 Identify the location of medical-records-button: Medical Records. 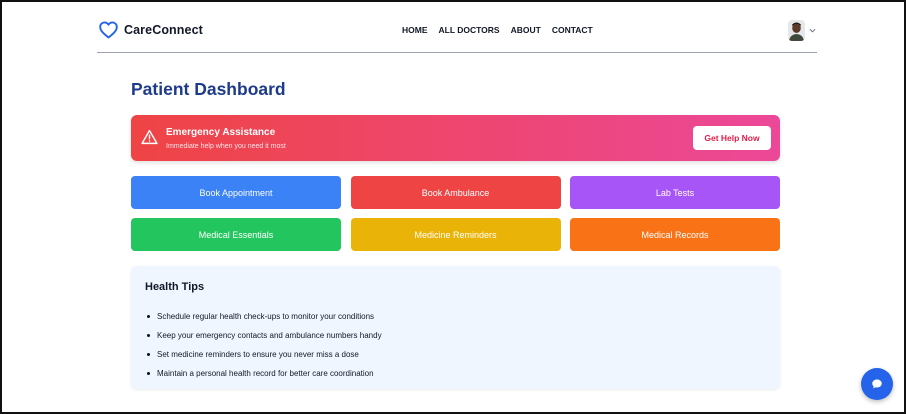
(675, 234).